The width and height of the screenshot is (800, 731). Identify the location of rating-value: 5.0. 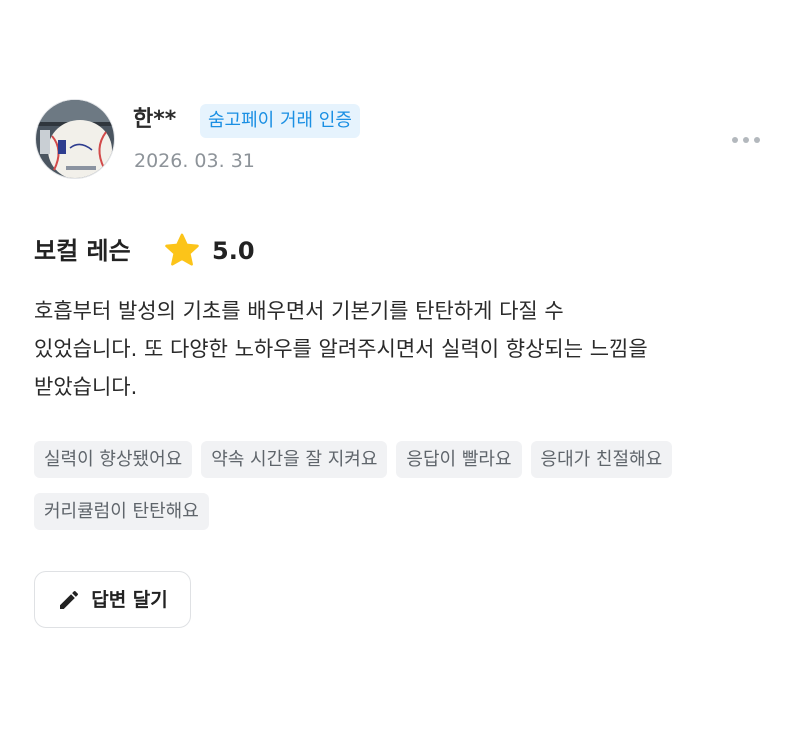
(233, 251).